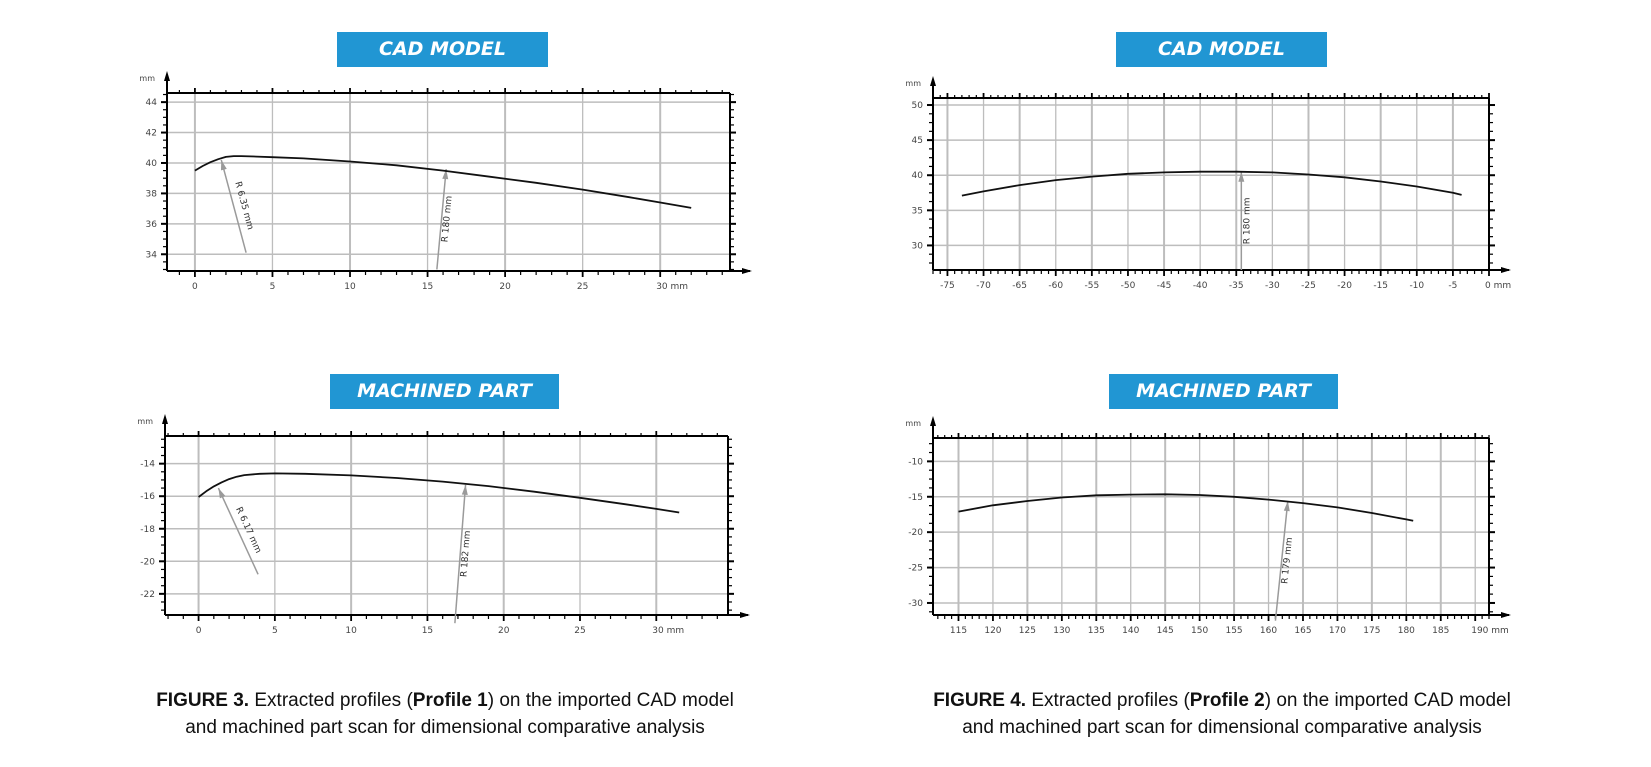 This screenshot has width=1651, height=767. I want to click on y-axis-unit-label: mm, so click(913, 423).